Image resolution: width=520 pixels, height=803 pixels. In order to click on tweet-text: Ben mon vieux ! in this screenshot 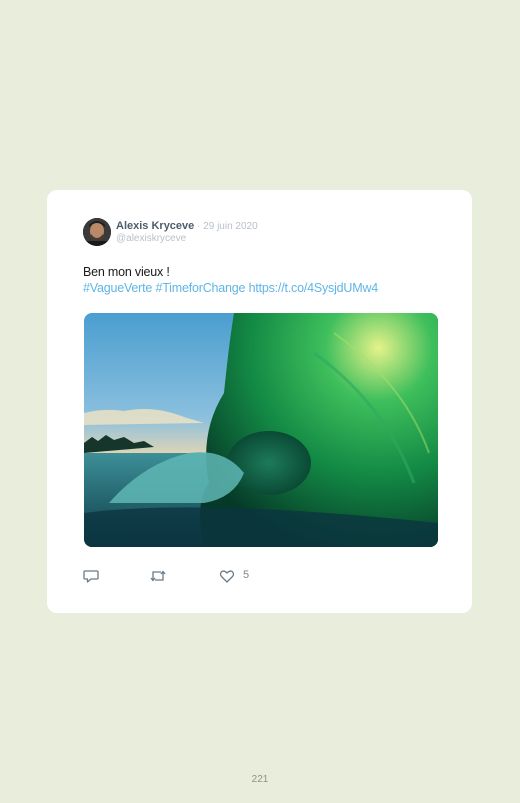, I will do `click(126, 272)`.